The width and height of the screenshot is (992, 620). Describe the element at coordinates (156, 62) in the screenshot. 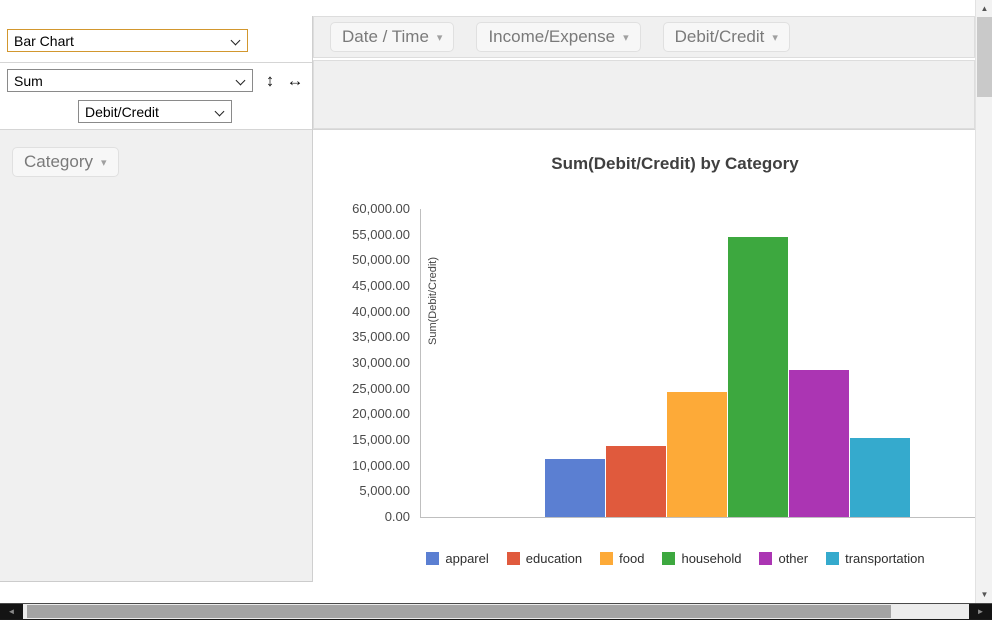

I see `divider-renderer-row` at that location.